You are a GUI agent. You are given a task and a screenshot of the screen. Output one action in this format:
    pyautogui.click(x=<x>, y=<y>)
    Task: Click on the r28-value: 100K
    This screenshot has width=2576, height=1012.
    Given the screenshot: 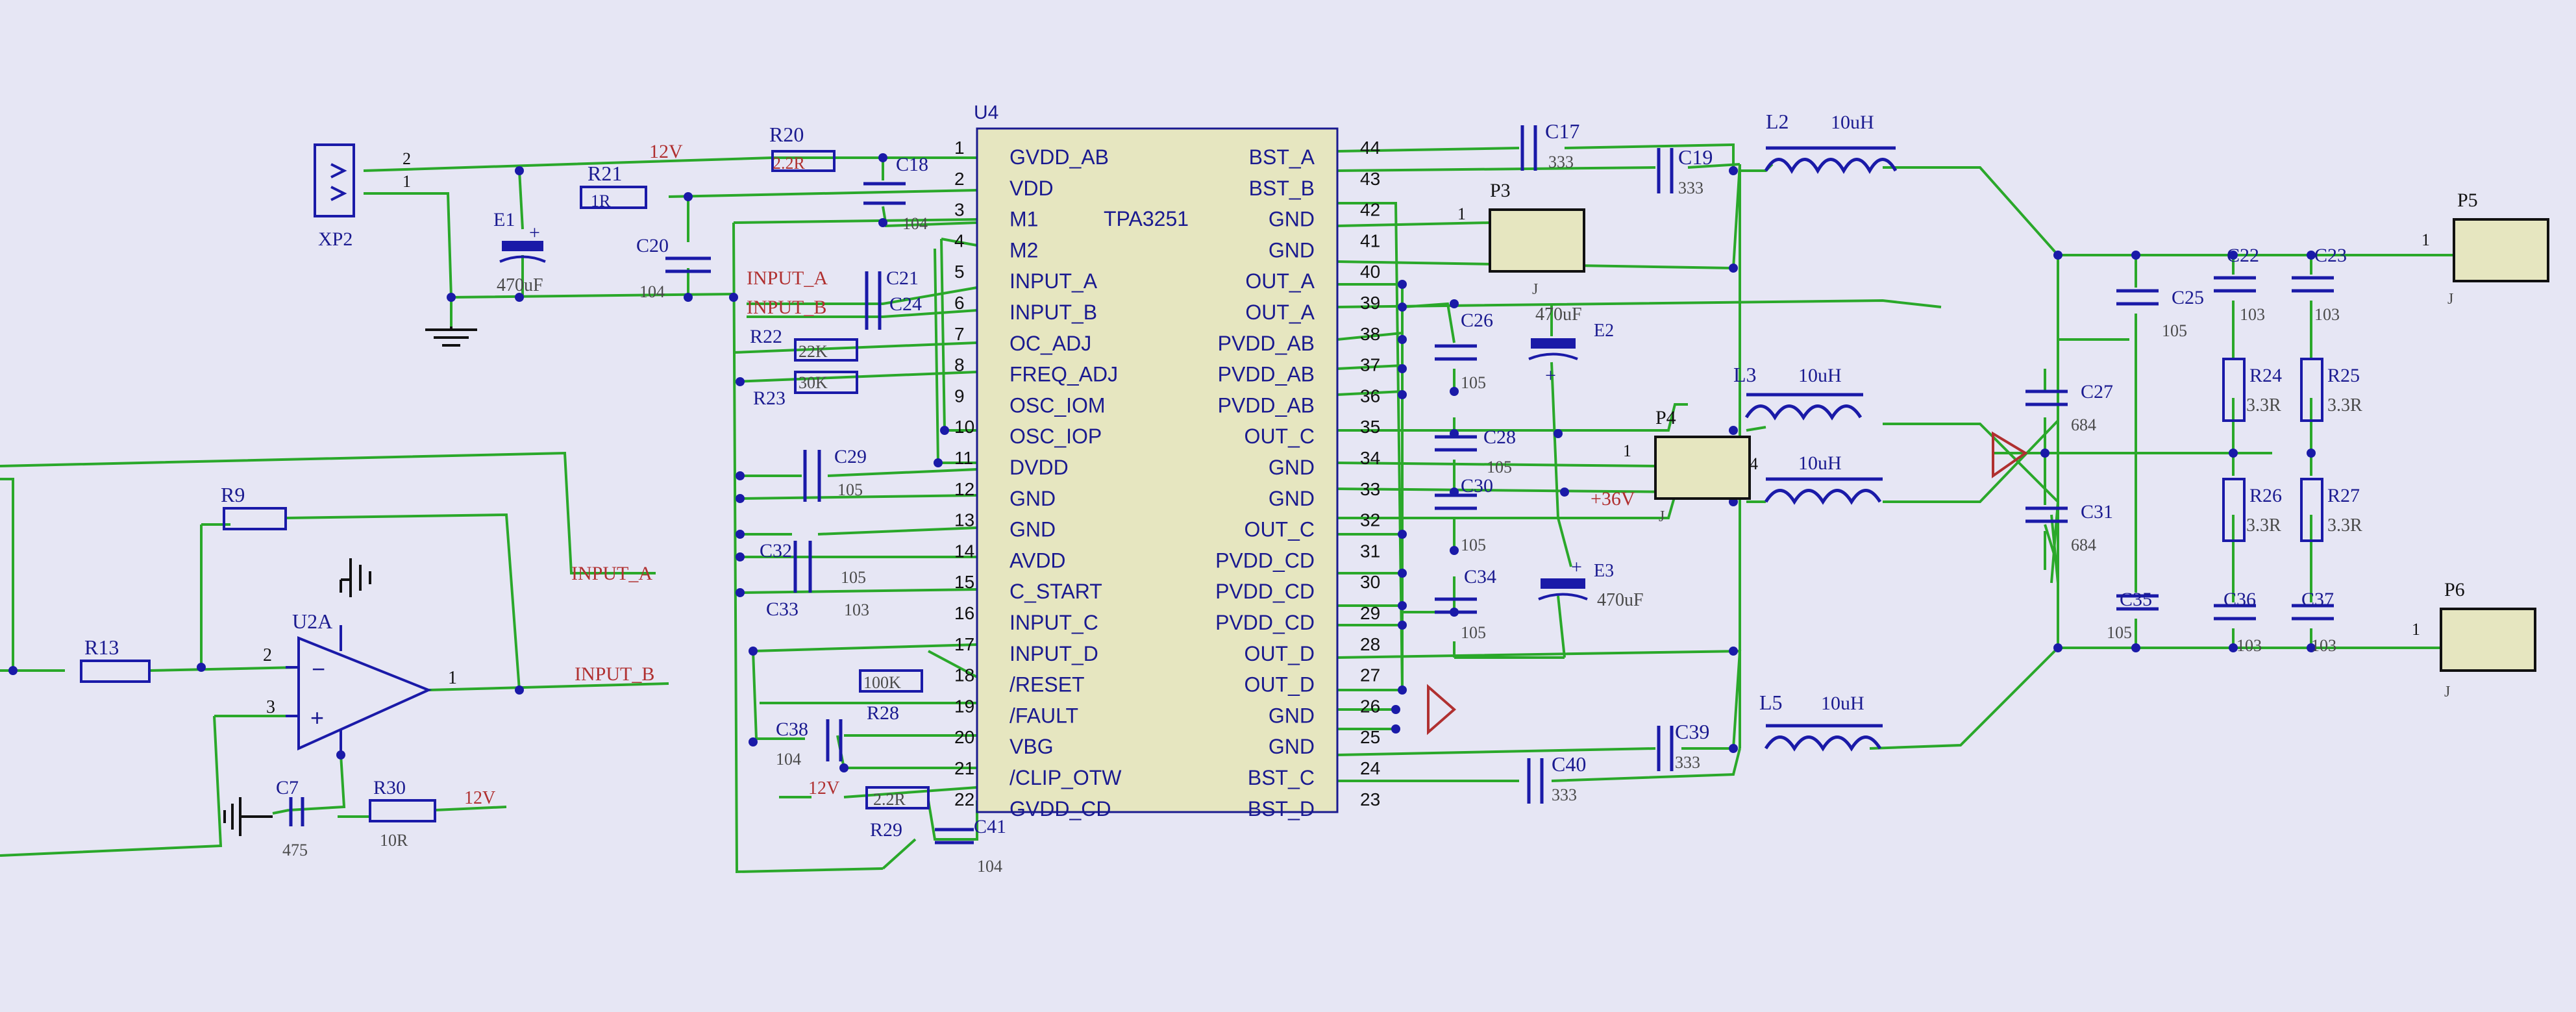 What is the action you would take?
    pyautogui.click(x=882, y=682)
    